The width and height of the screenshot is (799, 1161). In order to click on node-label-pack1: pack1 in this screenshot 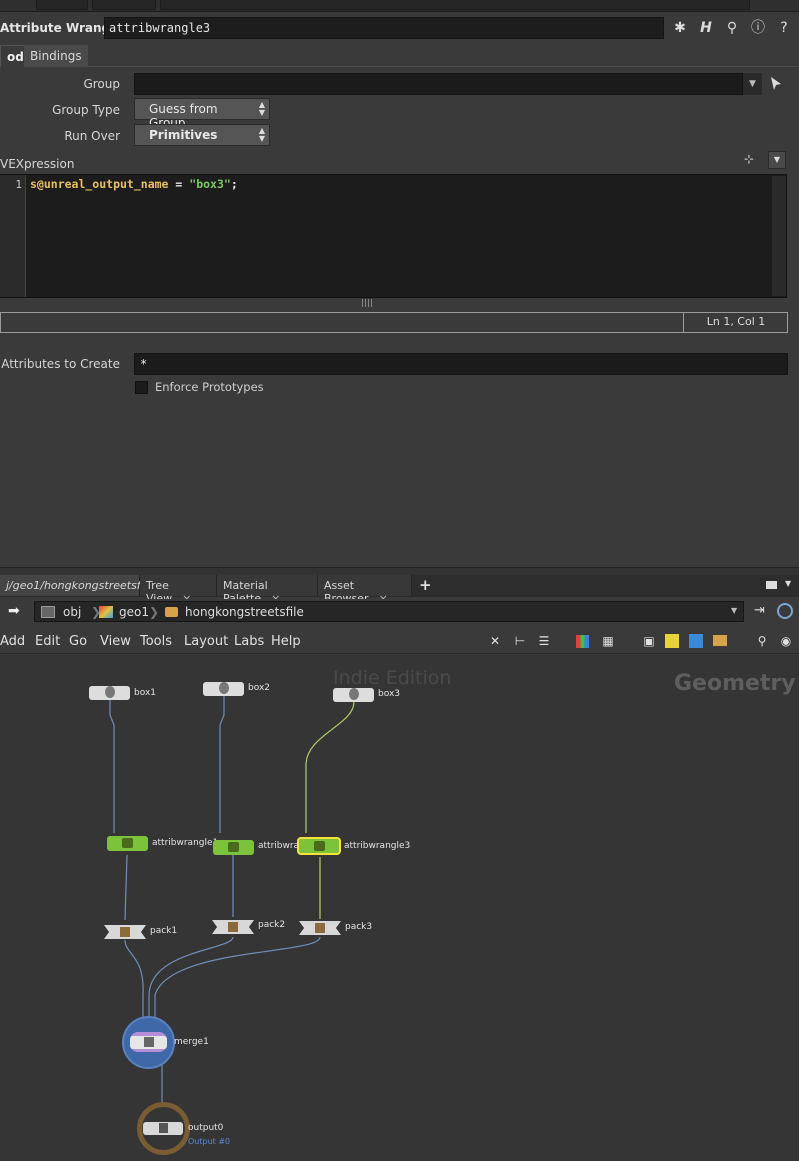, I will do `click(164, 931)`.